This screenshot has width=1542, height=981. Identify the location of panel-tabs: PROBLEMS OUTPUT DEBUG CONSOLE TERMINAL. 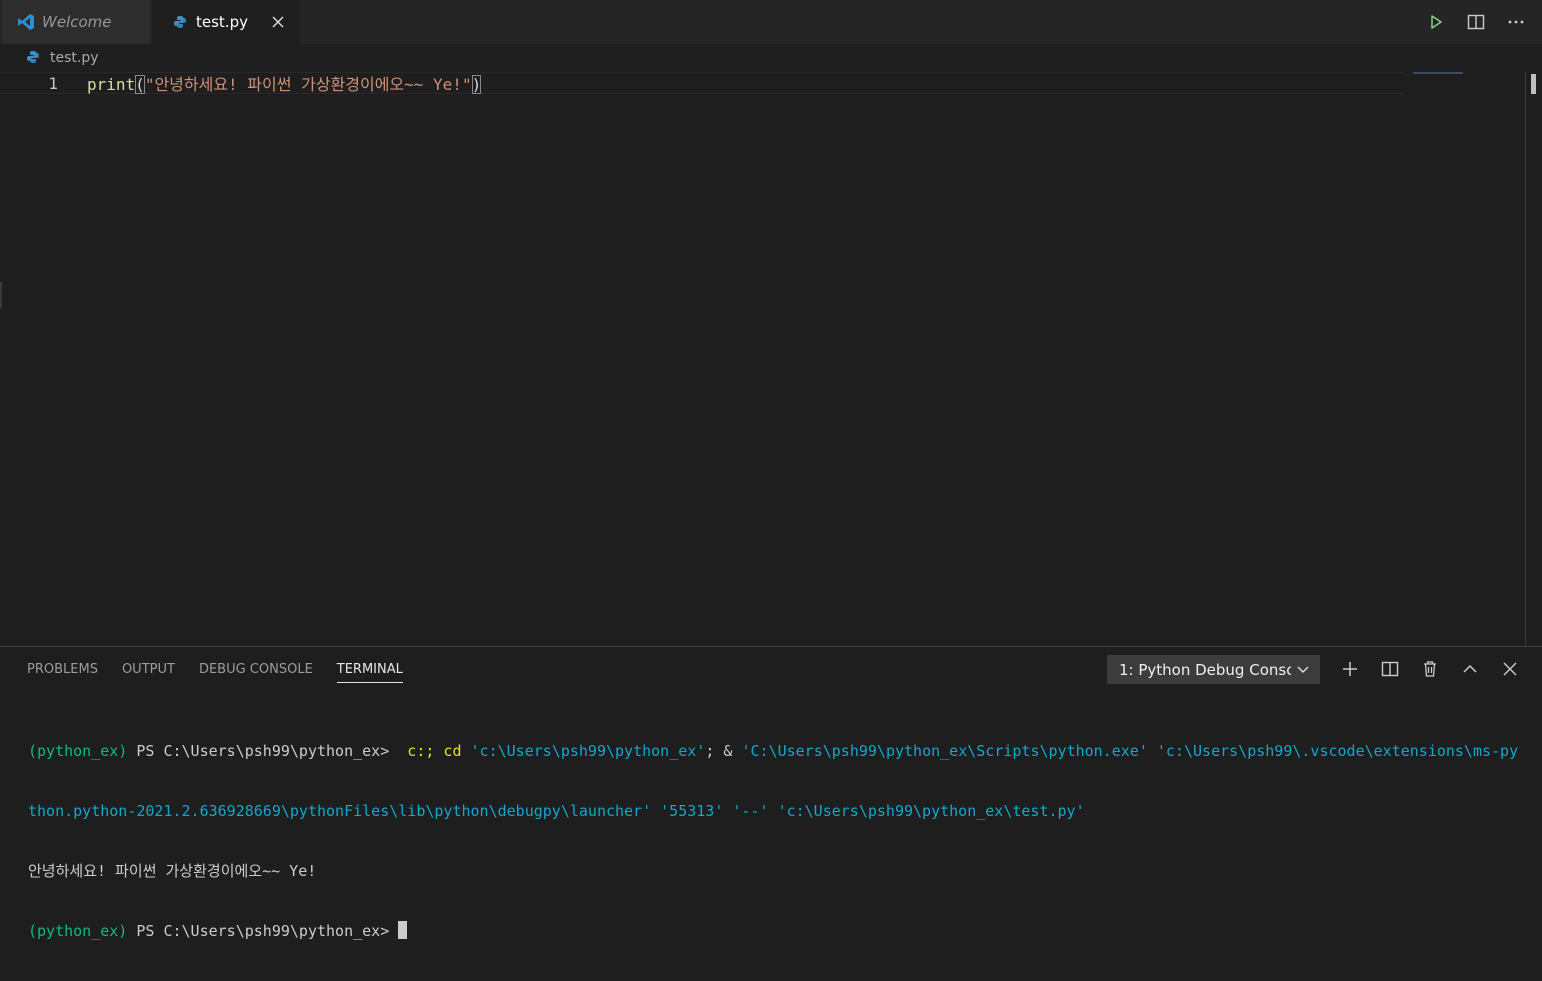
(215, 669).